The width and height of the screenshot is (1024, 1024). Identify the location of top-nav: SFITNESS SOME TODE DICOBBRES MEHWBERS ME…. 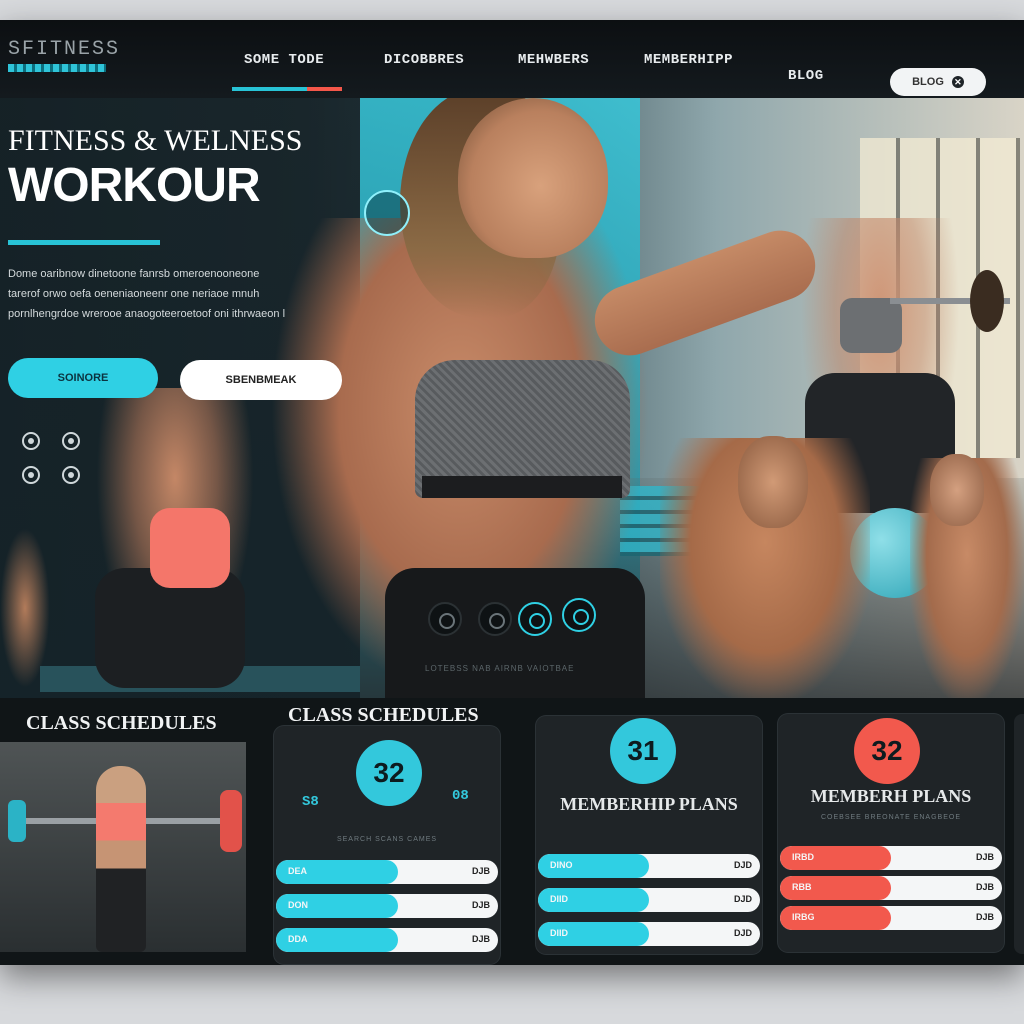
(512, 59).